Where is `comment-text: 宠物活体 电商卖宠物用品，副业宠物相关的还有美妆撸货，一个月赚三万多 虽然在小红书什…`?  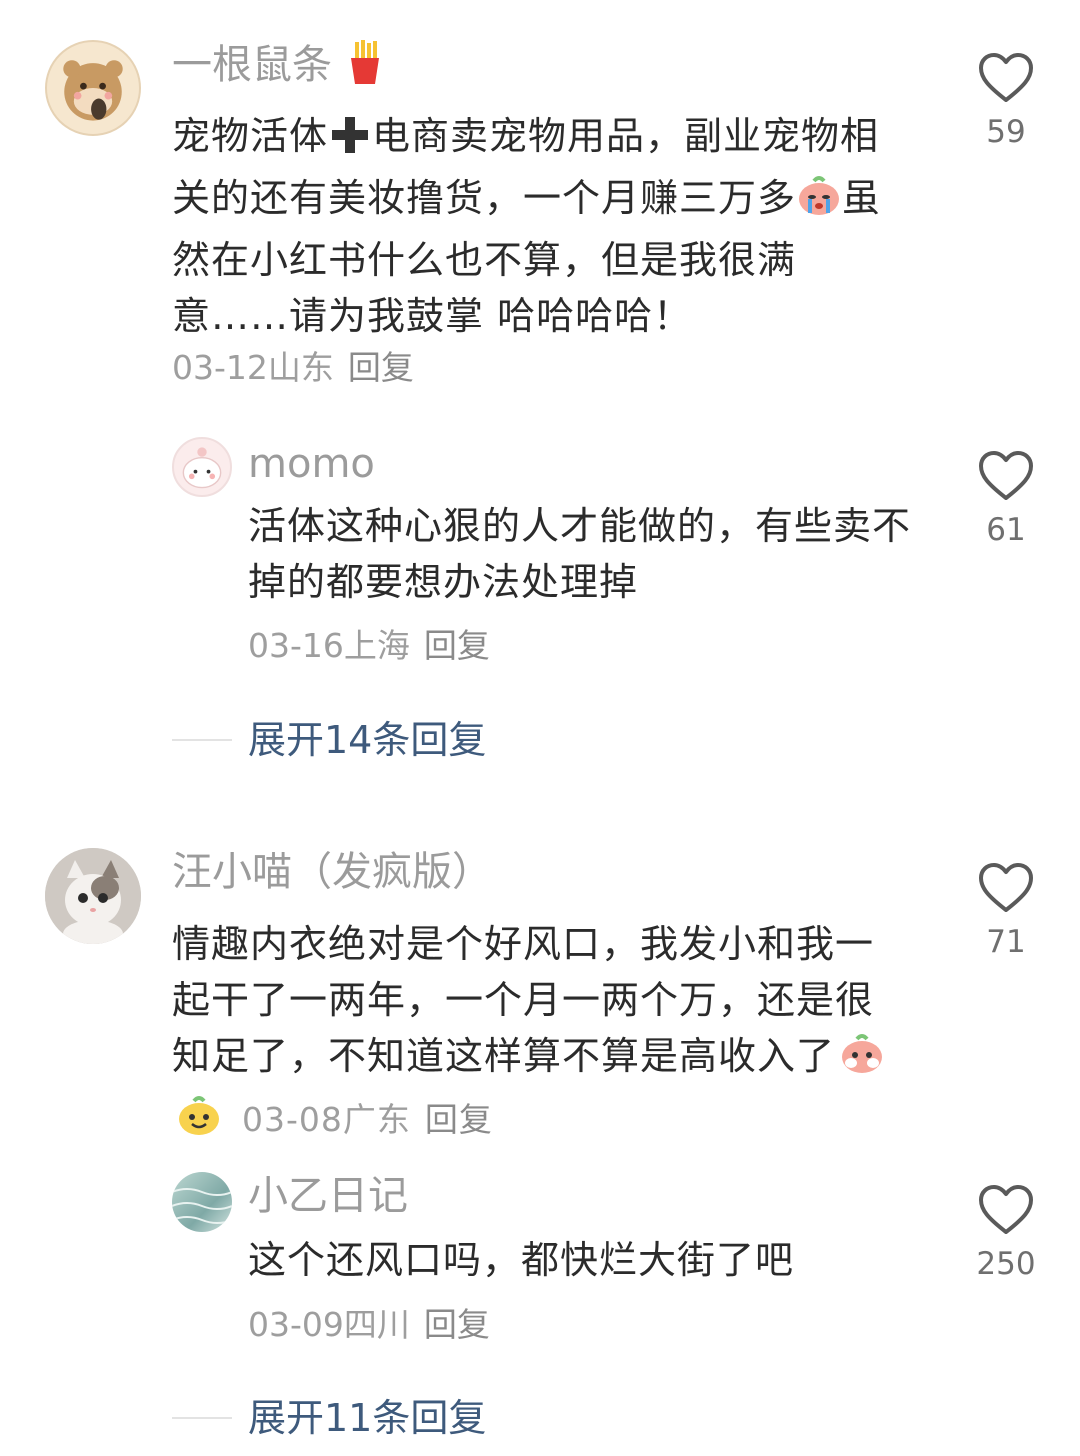 comment-text: 宠物活体 电商卖宠物用品，副业宠物相关的还有美妆撸货，一个月赚三万多 虽然在小红书什… is located at coordinates (537, 226).